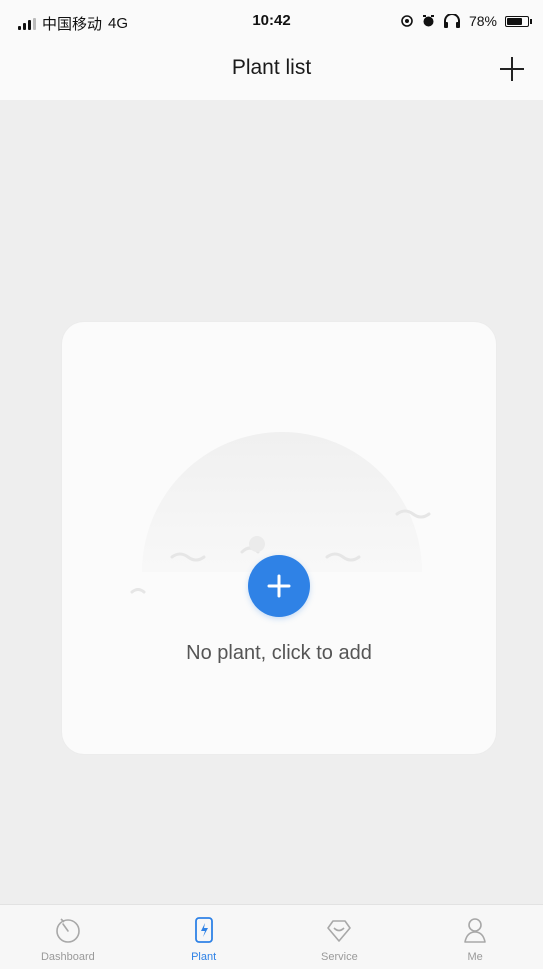  I want to click on battery-icon, so click(518, 21).